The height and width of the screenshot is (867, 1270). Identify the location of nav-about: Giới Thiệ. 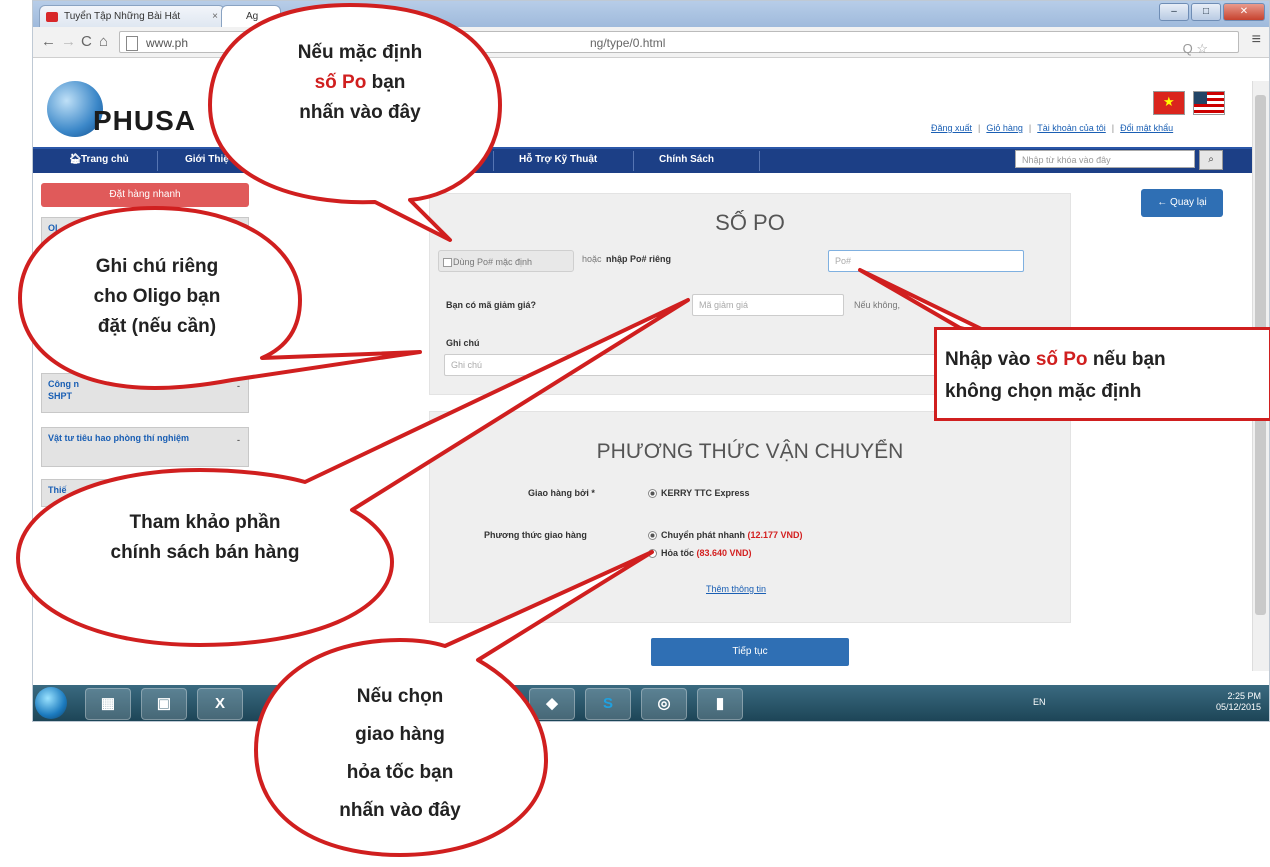
(207, 159).